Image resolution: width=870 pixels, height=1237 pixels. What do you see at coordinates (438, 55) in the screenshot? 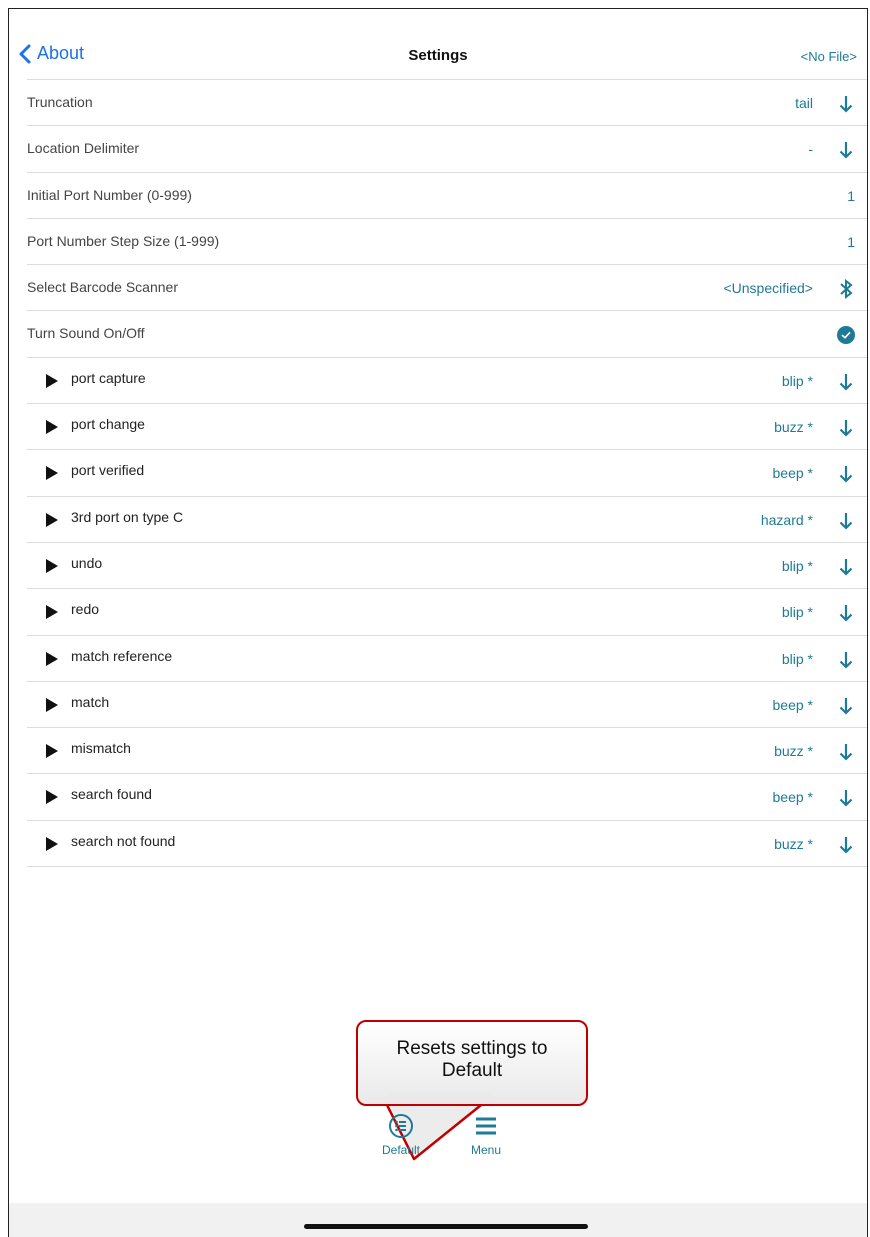
I see `page-title: Settings` at bounding box center [438, 55].